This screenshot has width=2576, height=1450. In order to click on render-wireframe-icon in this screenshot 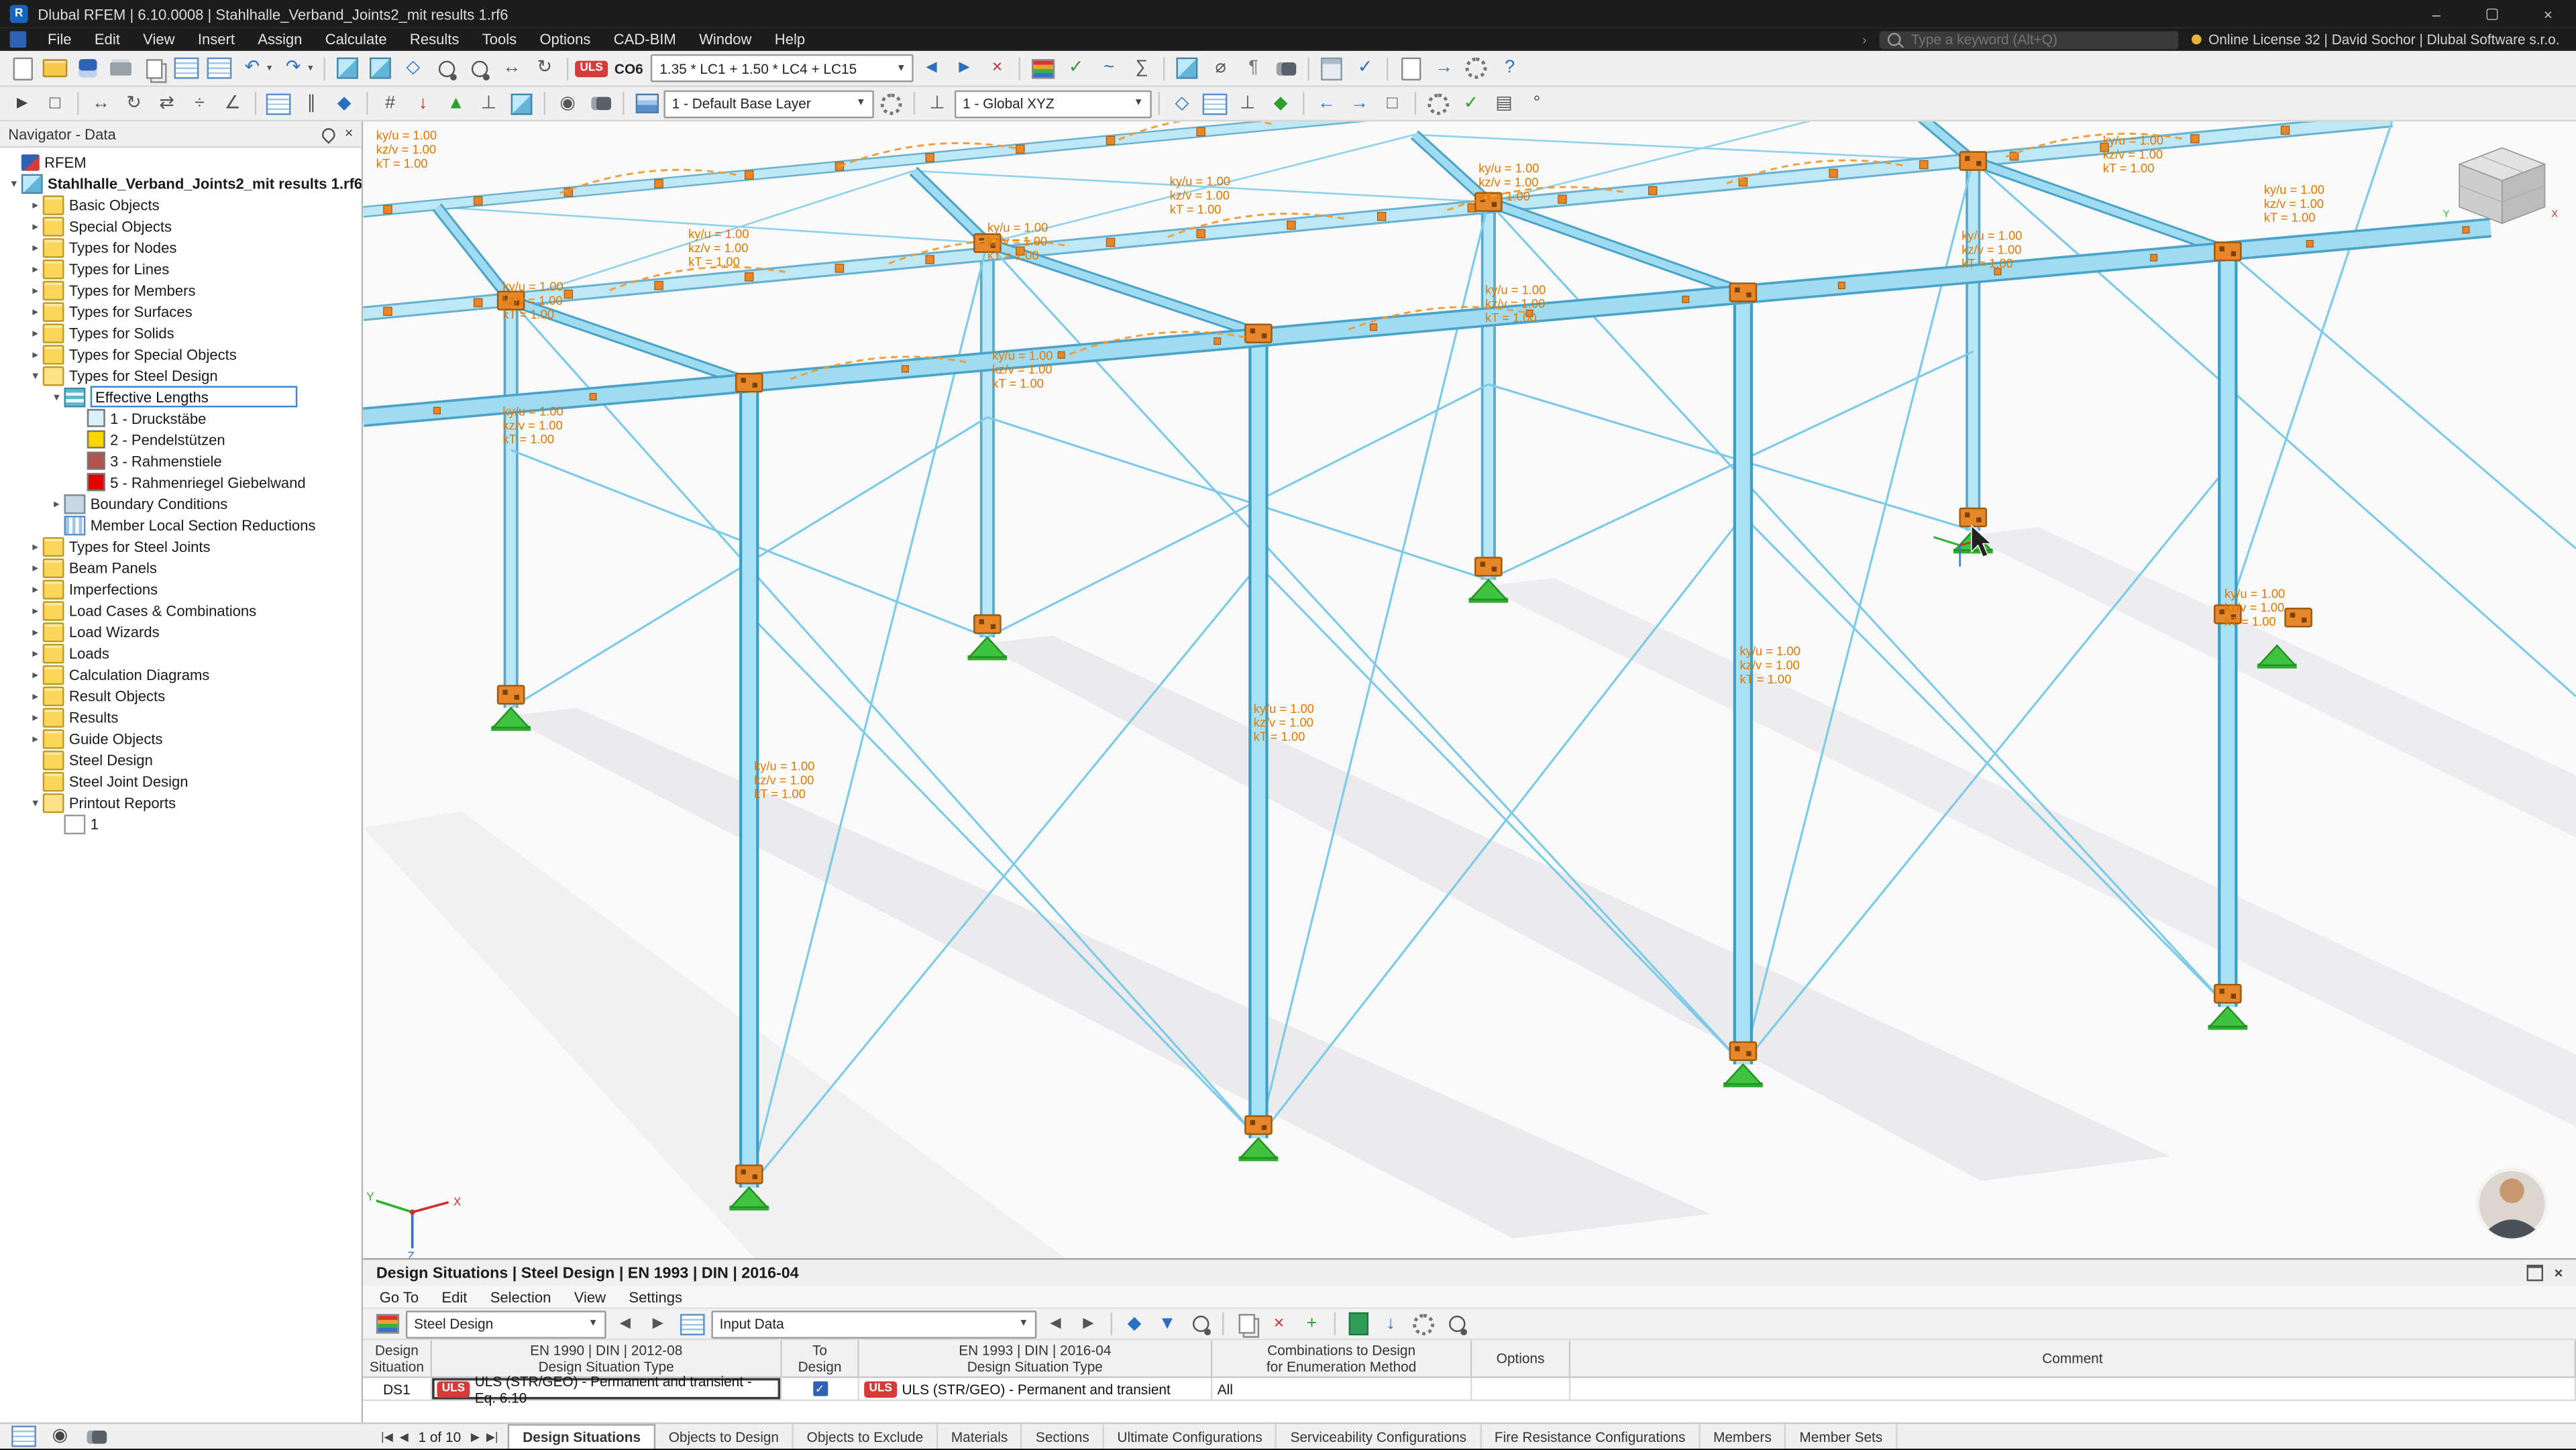, I will do `click(380, 68)`.